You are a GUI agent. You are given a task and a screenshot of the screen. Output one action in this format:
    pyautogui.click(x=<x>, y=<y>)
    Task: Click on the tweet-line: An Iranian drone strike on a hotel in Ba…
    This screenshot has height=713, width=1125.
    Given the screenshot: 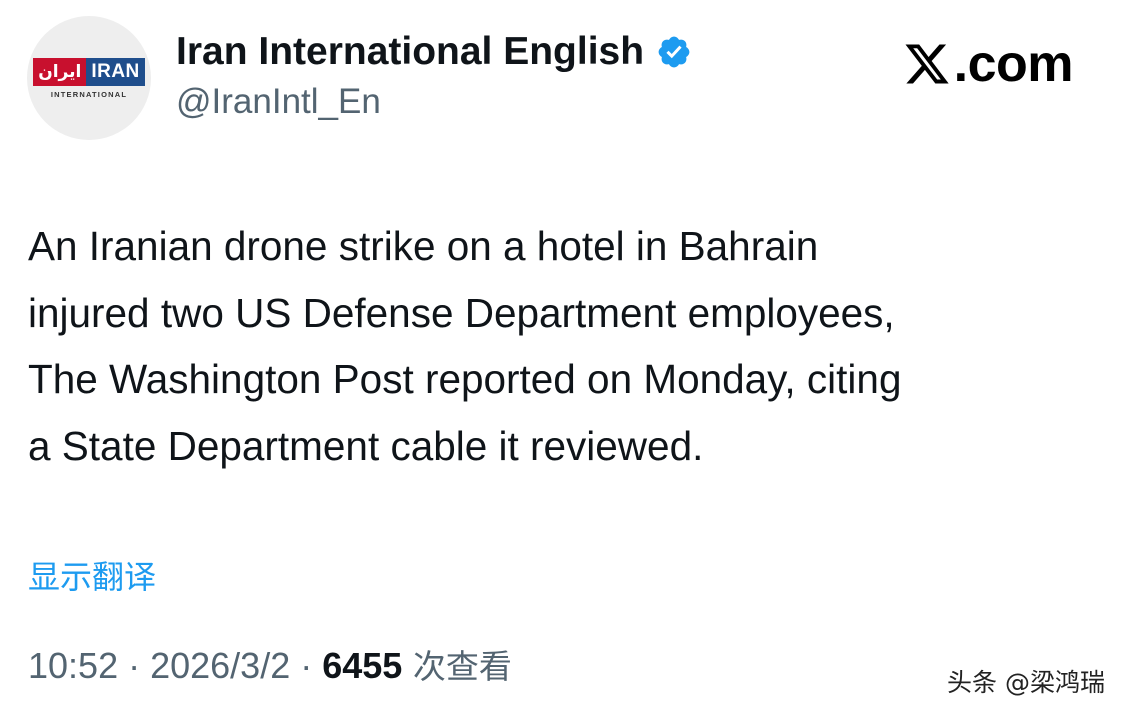 What is the action you would take?
    pyautogui.click(x=423, y=246)
    